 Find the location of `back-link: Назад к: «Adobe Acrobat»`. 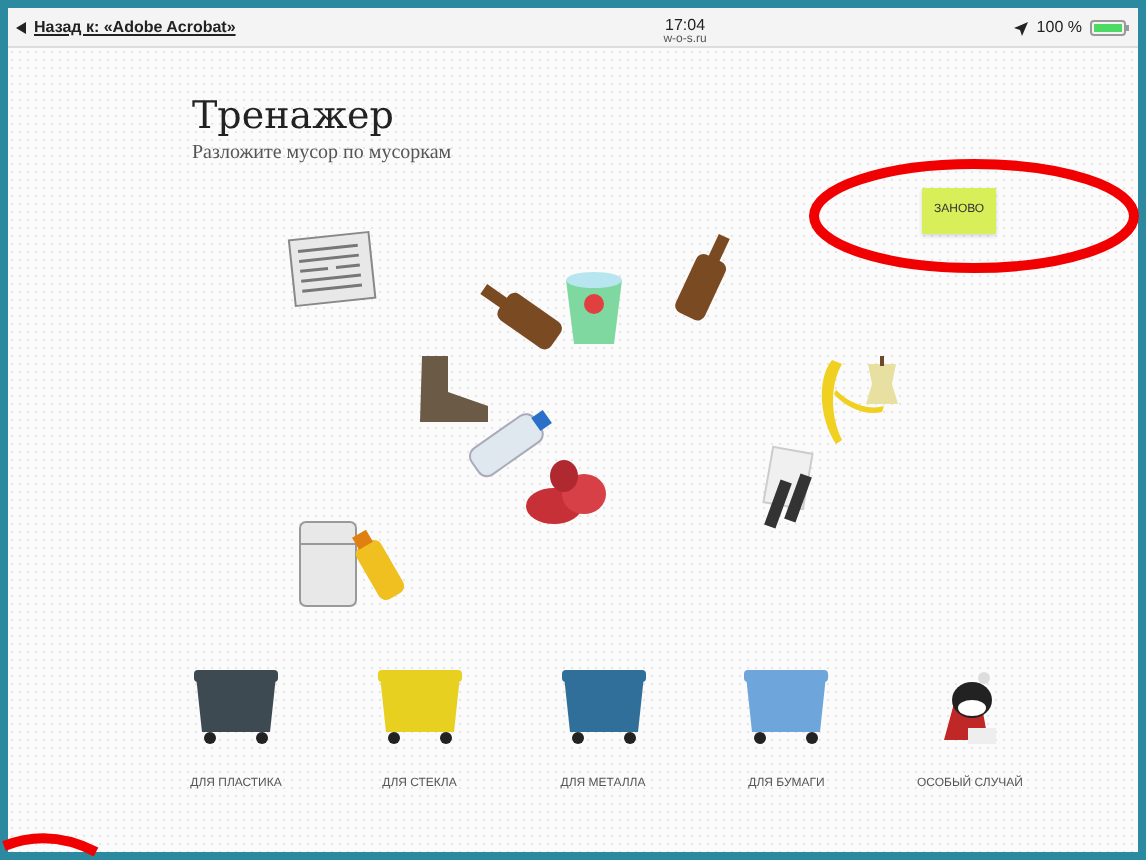

back-link: Назад к: «Adobe Acrobat» is located at coordinates (135, 28).